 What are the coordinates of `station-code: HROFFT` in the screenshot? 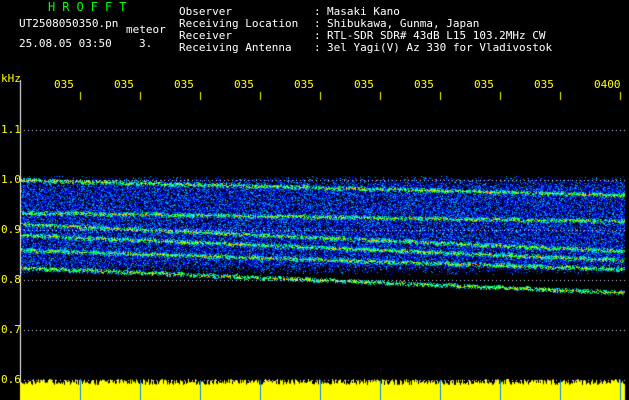 It's located at (91, 7).